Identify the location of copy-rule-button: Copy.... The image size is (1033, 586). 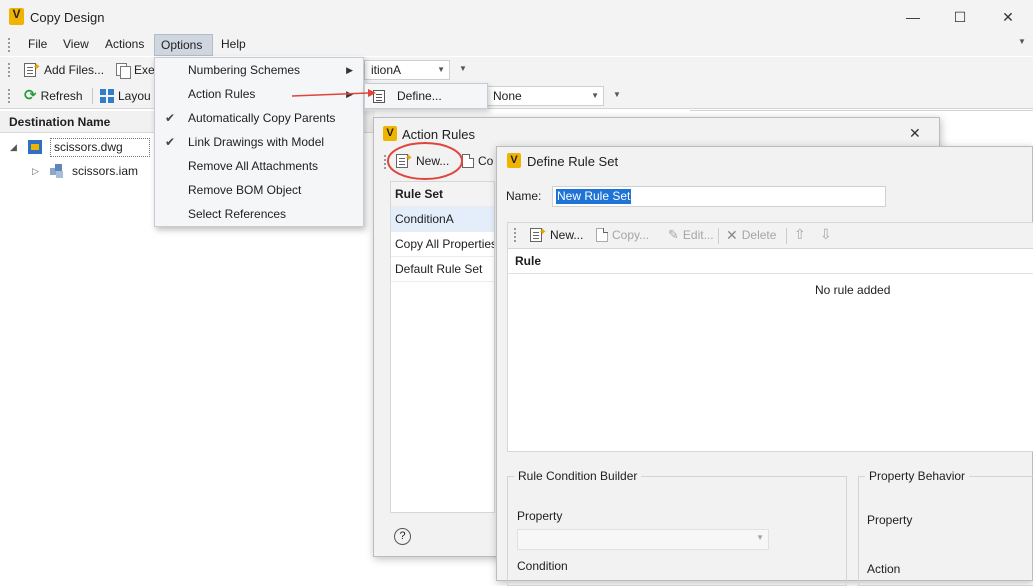
(622, 235).